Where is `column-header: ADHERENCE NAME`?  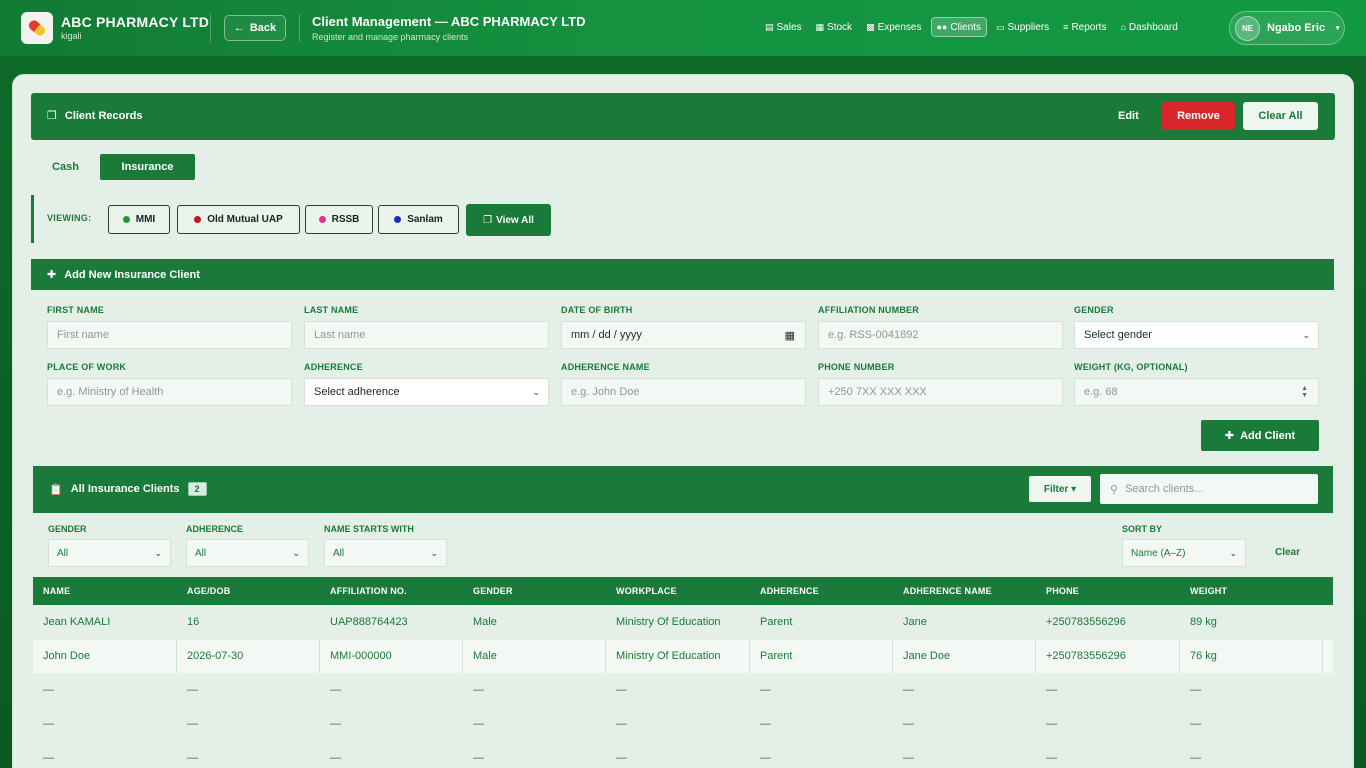 column-header: ADHERENCE NAME is located at coordinates (947, 591).